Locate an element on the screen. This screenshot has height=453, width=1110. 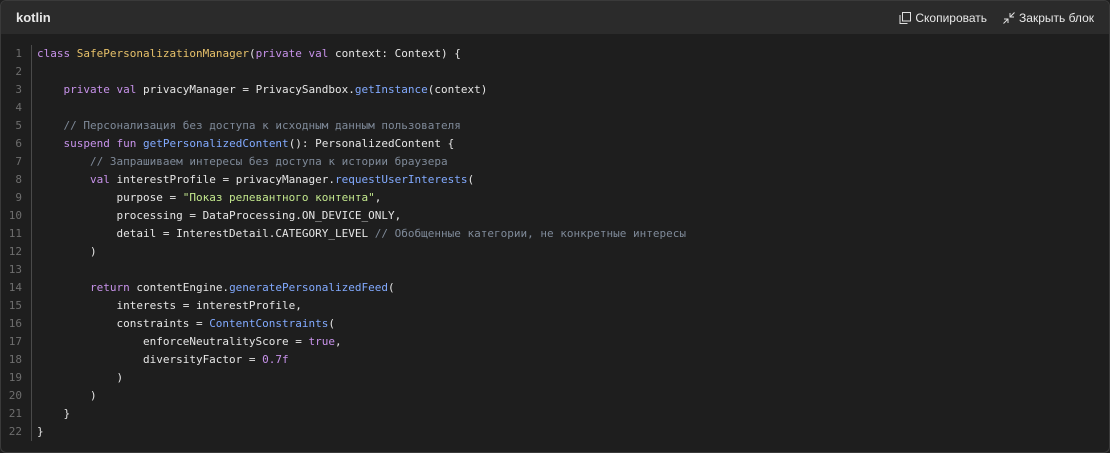
copy-icon is located at coordinates (905, 17).